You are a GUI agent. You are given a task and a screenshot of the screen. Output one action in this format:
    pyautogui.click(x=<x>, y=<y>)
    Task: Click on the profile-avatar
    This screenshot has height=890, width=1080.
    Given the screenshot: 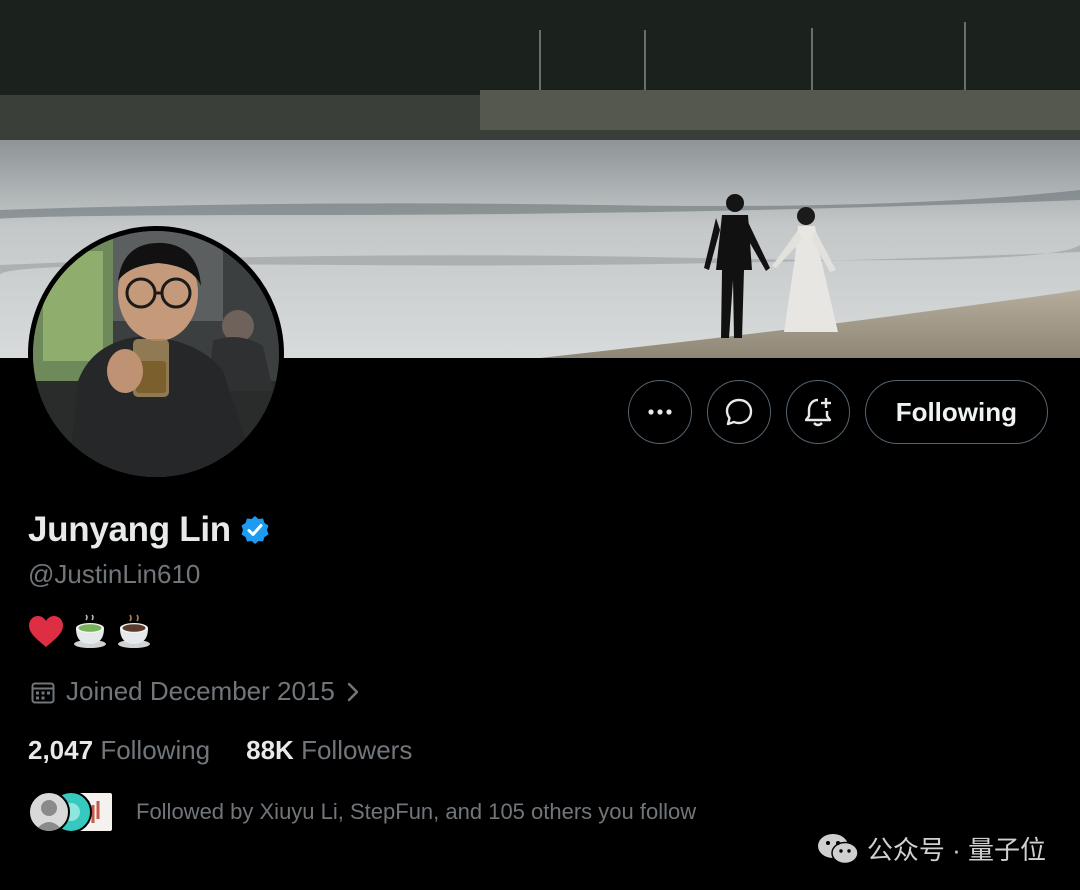 What is the action you would take?
    pyautogui.click(x=156, y=354)
    